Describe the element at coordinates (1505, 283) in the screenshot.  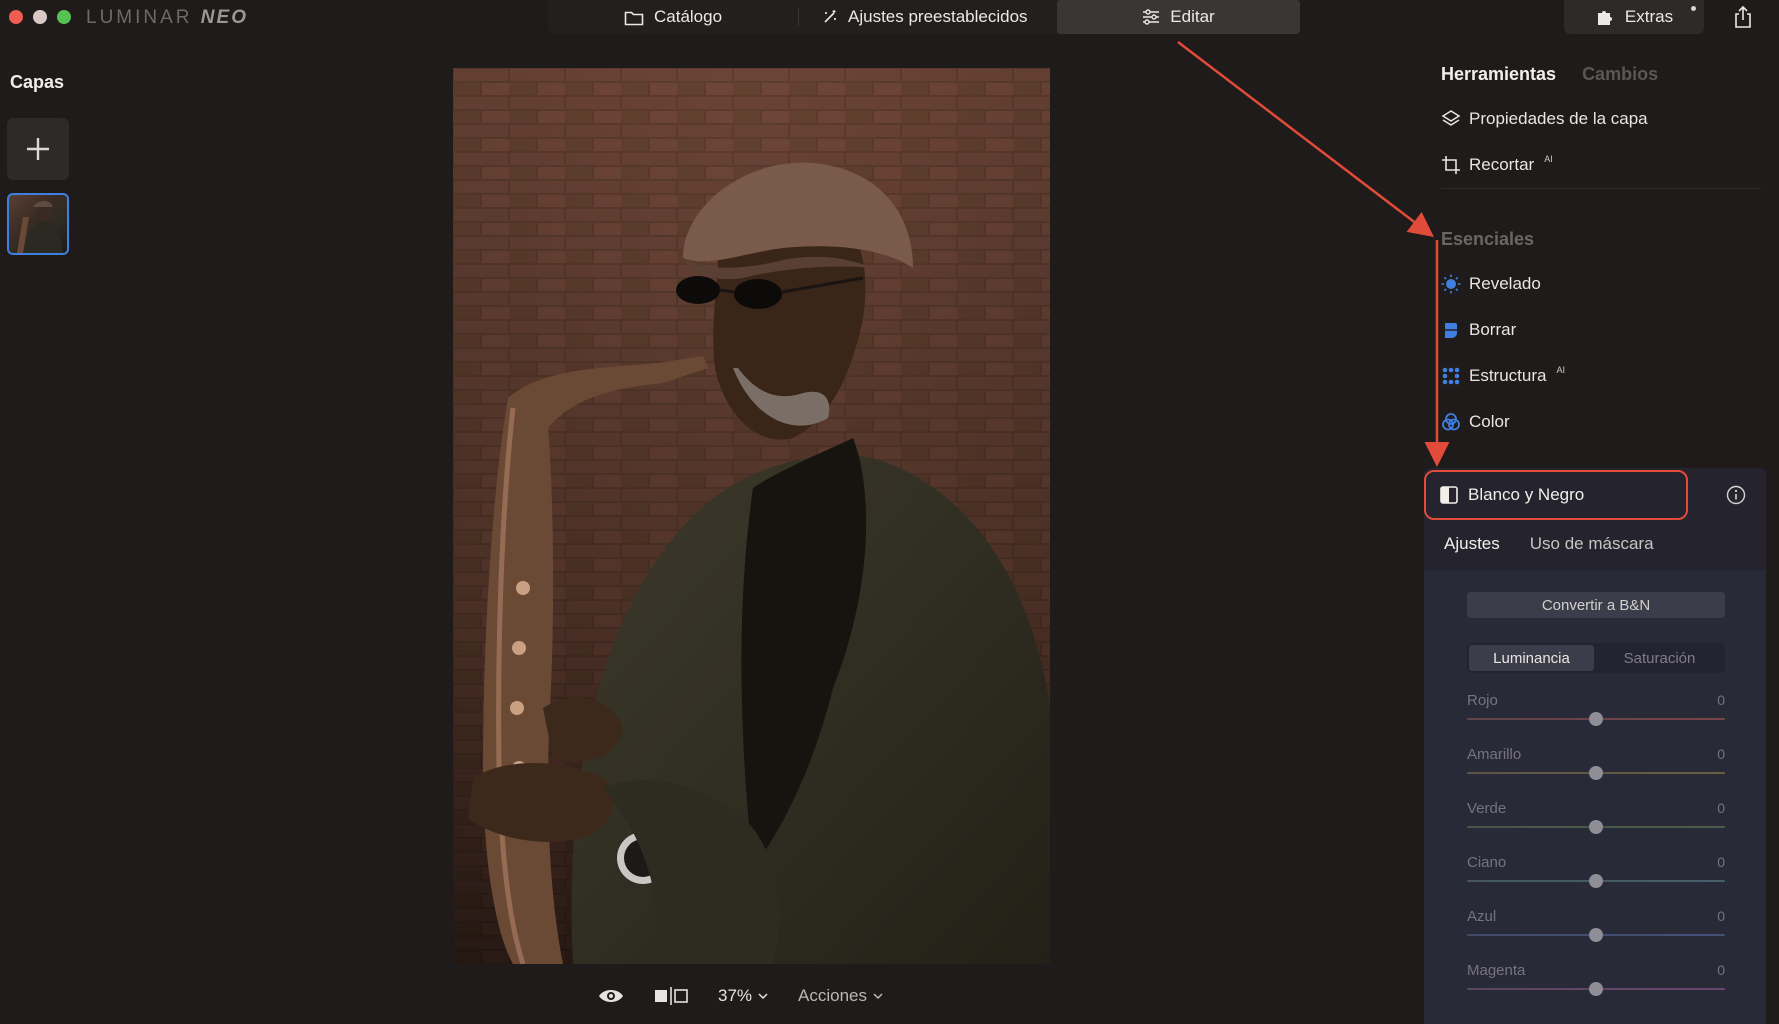
I see `tool-develop-label: Revelado` at that location.